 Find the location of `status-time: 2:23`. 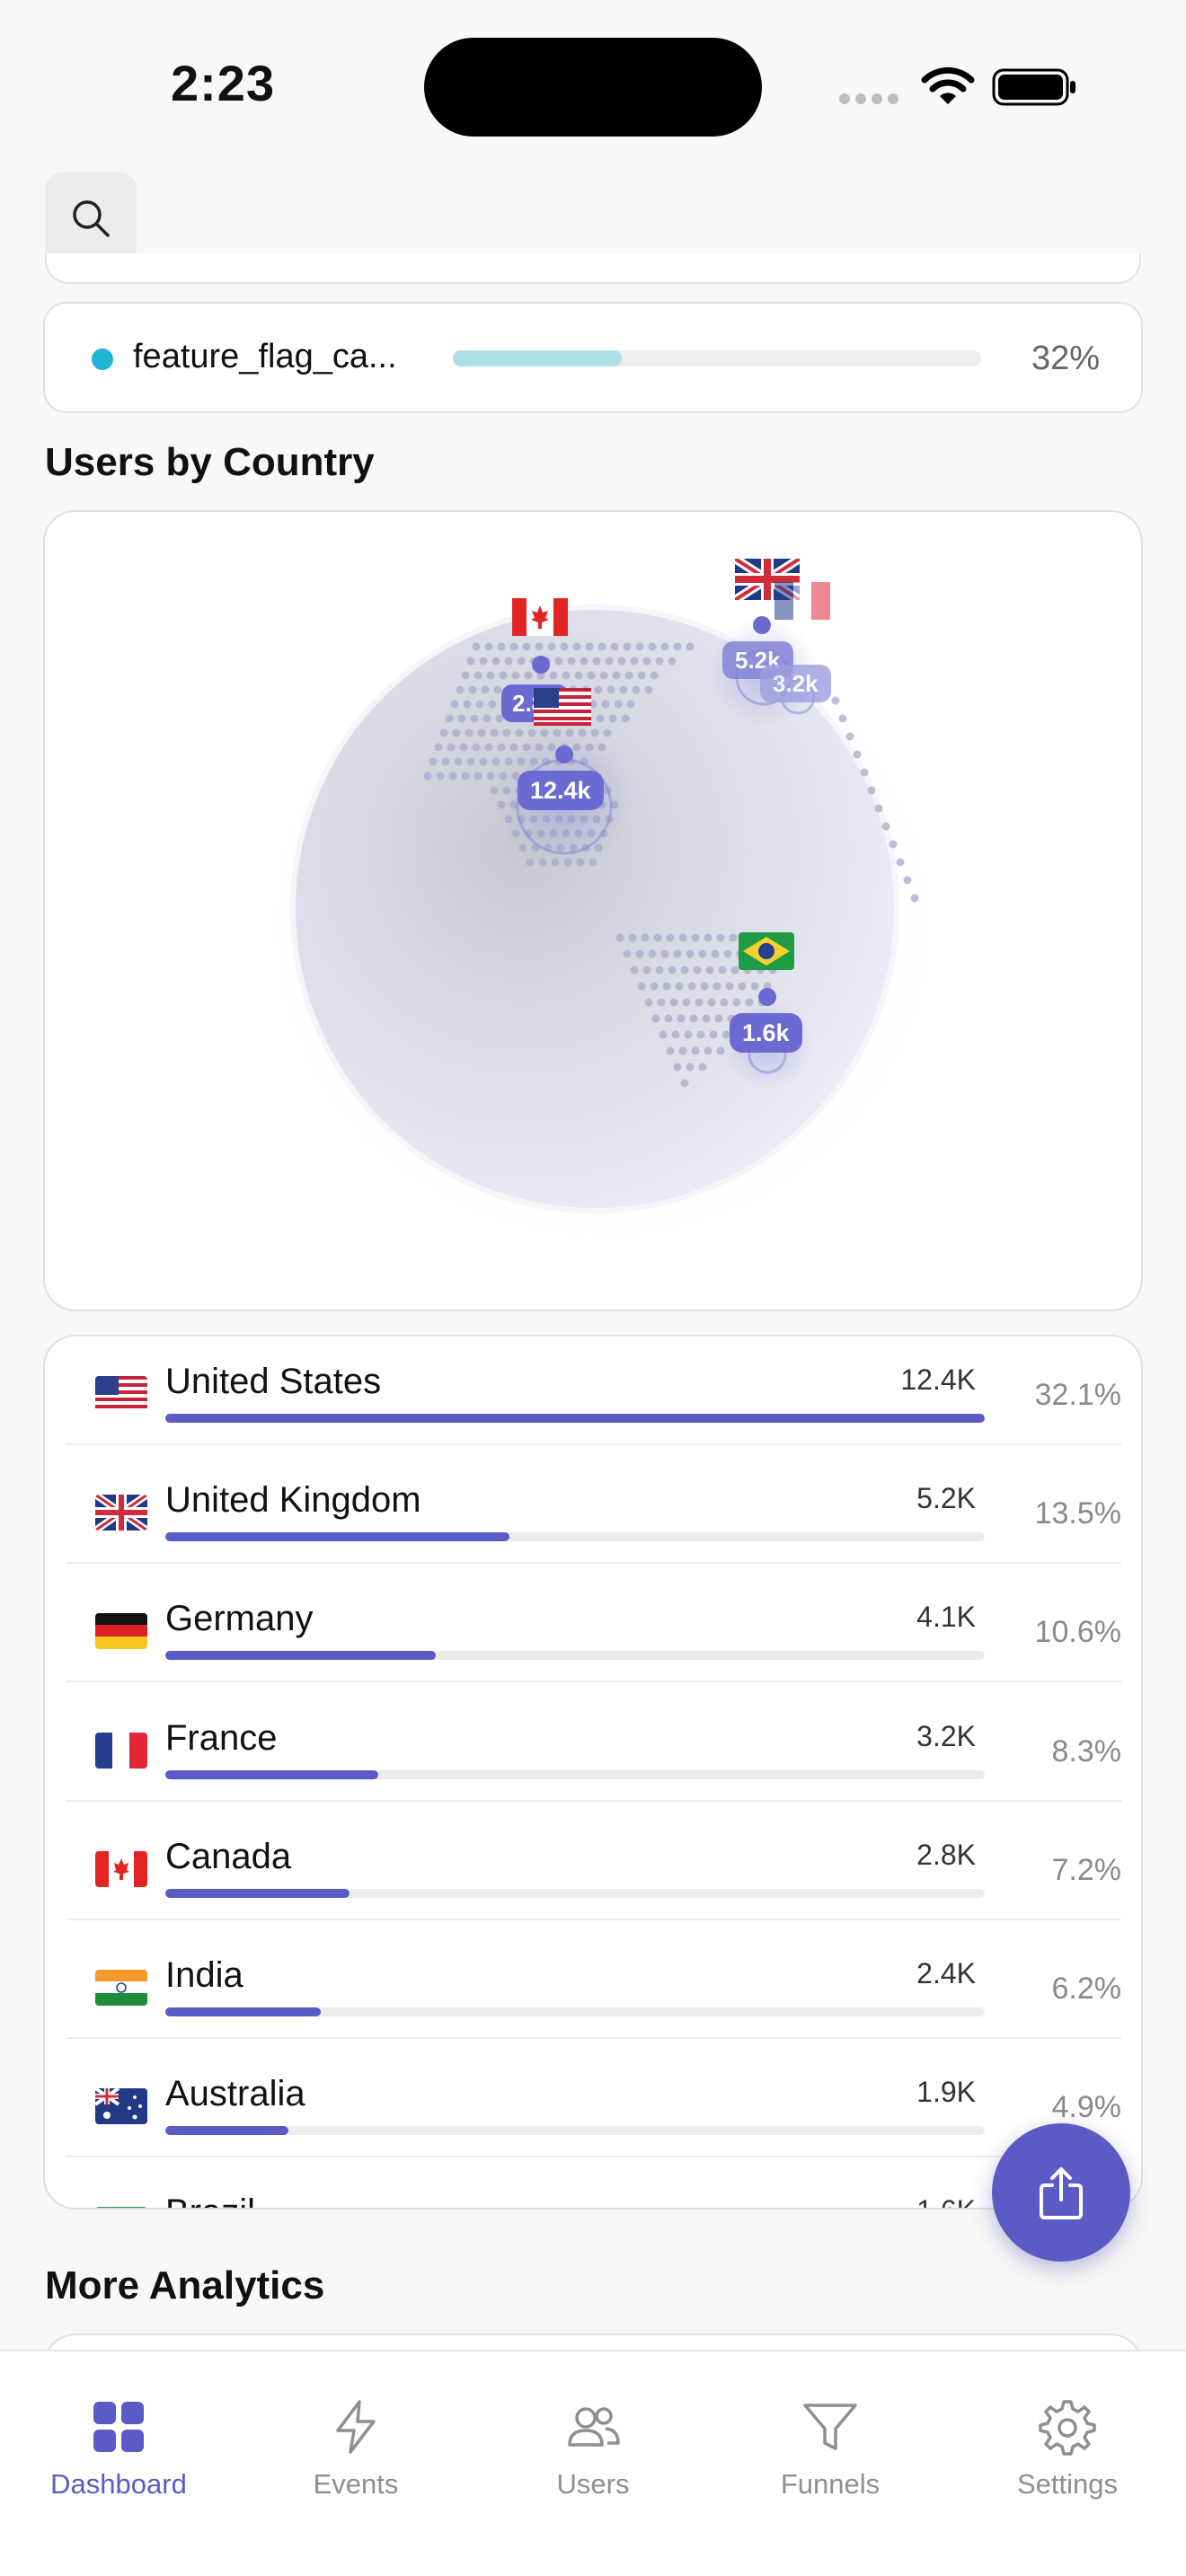

status-time: 2:23 is located at coordinates (223, 83).